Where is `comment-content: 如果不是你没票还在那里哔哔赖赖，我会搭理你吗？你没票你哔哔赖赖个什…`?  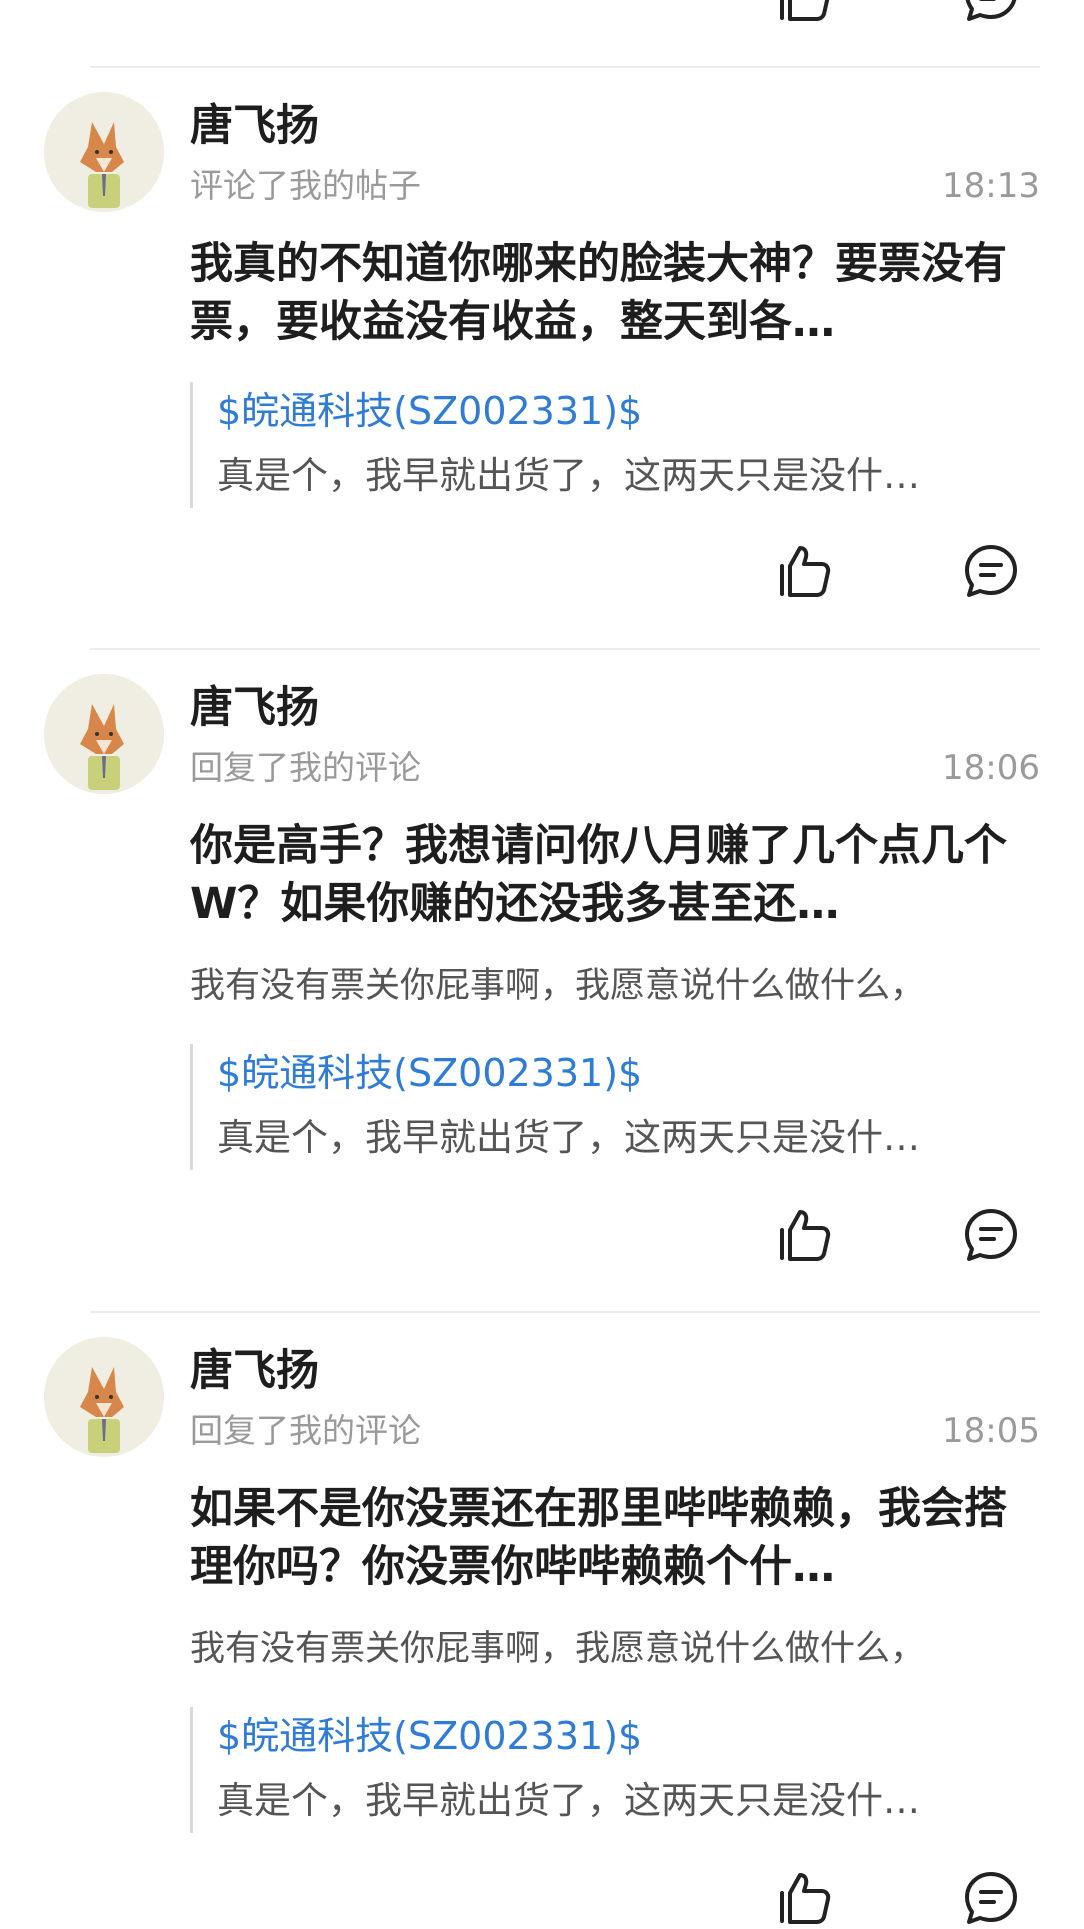 comment-content: 如果不是你没票还在那里哔哔赖赖，我会搭理你吗？你没票你哔哔赖赖个什… is located at coordinates (600, 1538).